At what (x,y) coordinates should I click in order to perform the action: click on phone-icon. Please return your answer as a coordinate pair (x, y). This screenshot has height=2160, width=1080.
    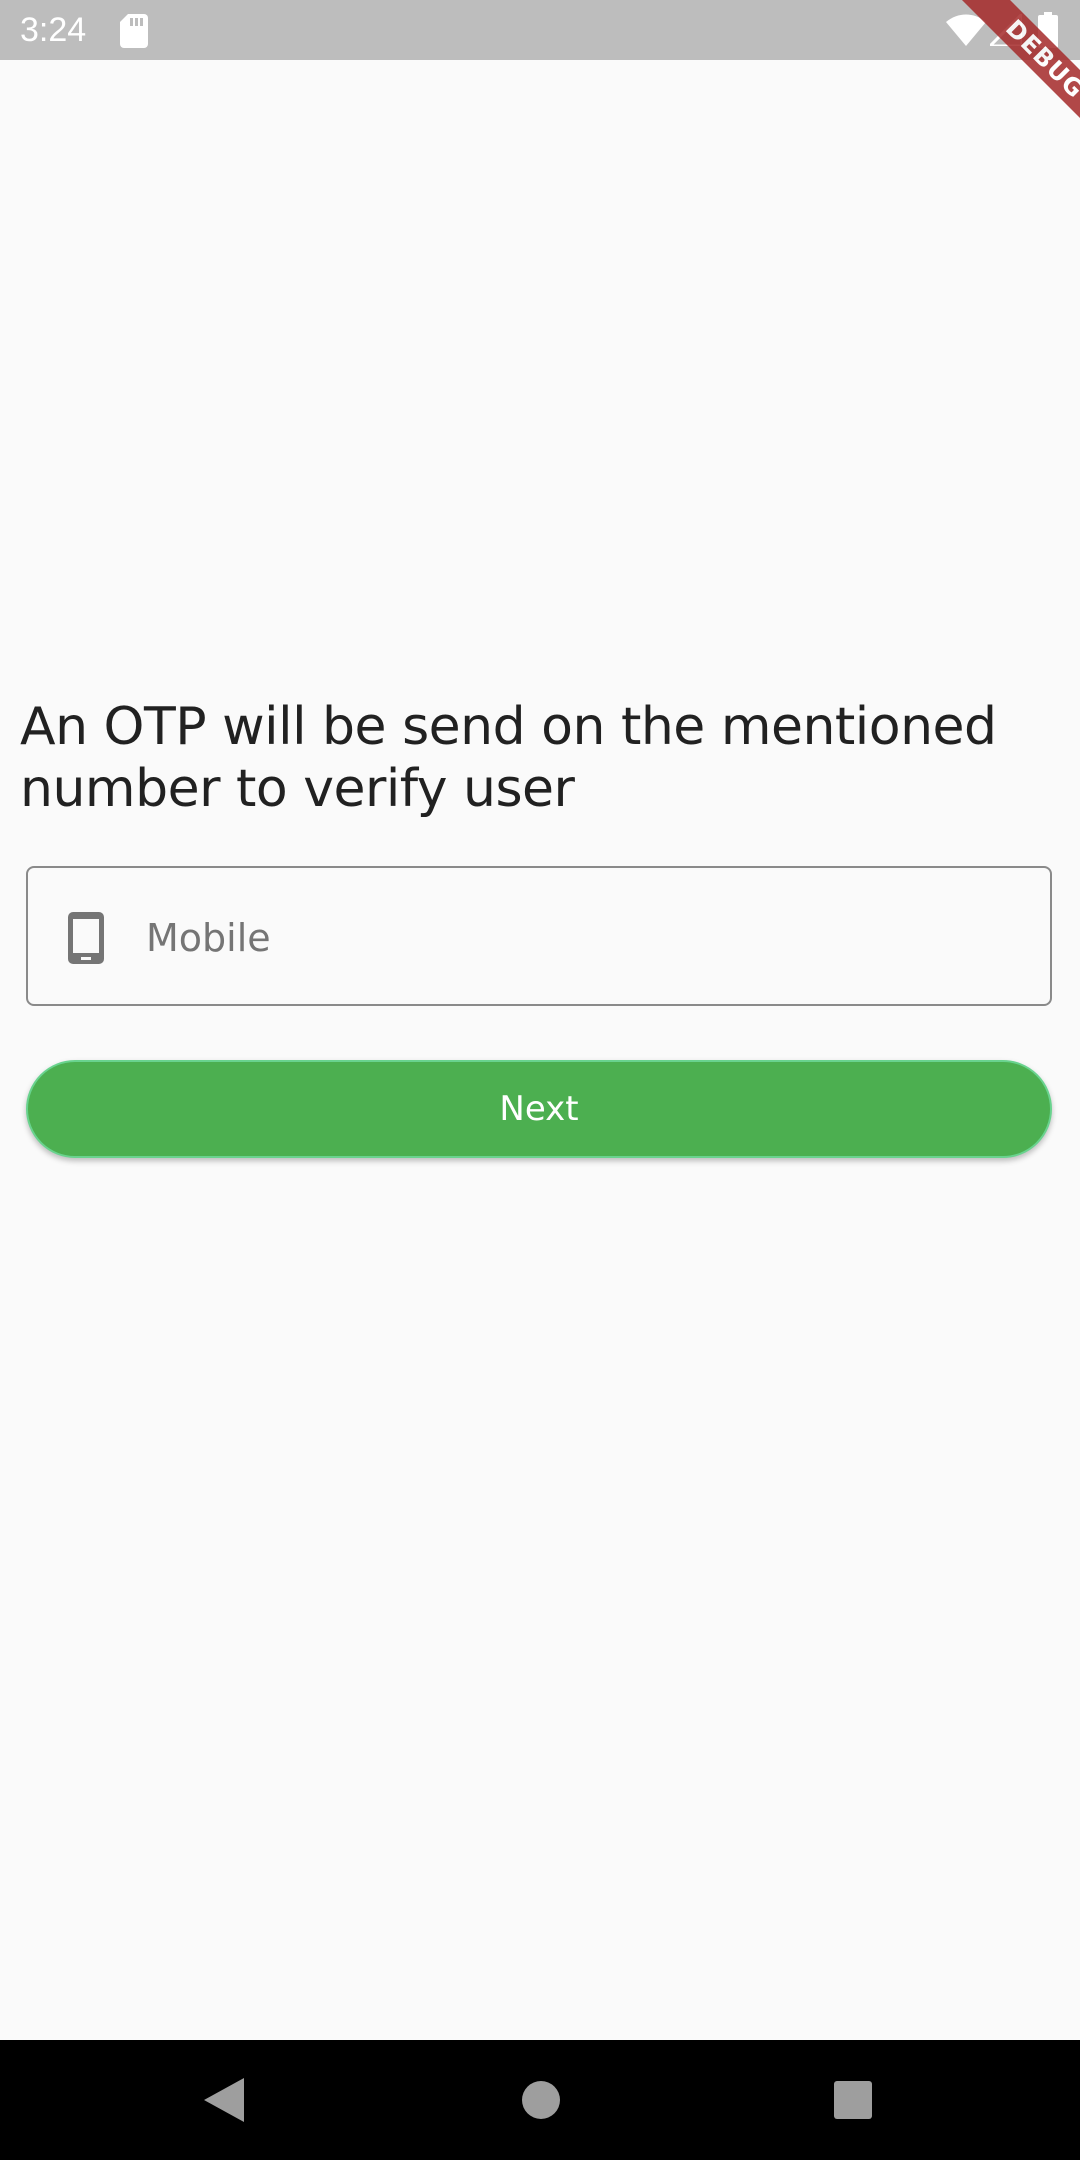
    Looking at the image, I should click on (86, 938).